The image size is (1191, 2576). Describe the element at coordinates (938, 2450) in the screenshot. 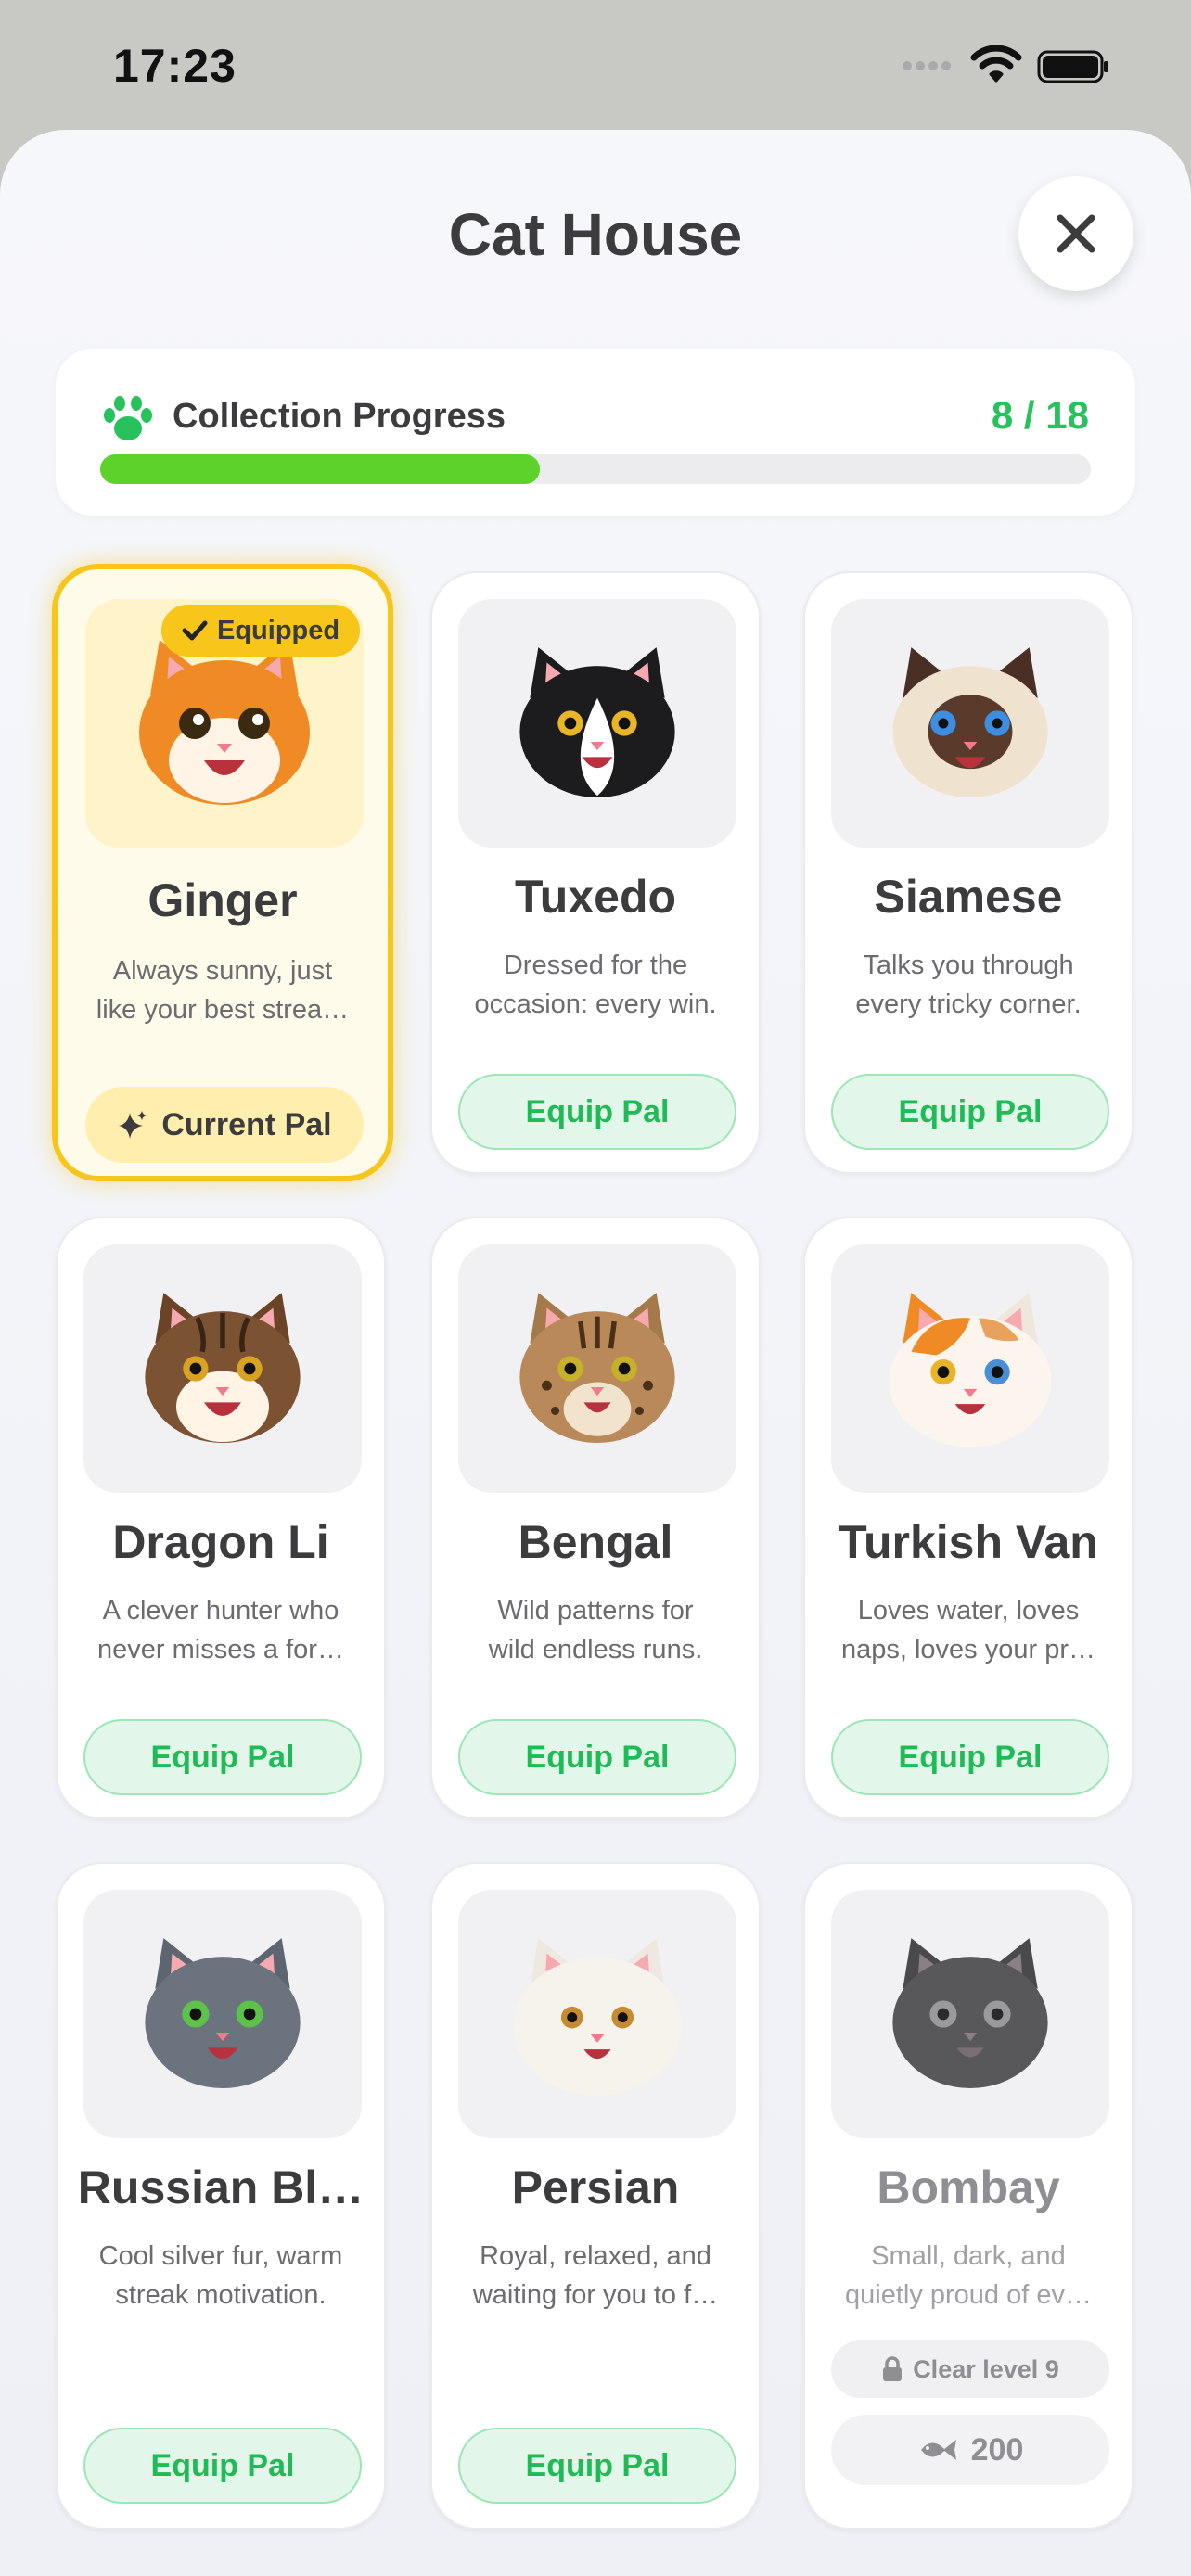

I see `fish-icon` at that location.